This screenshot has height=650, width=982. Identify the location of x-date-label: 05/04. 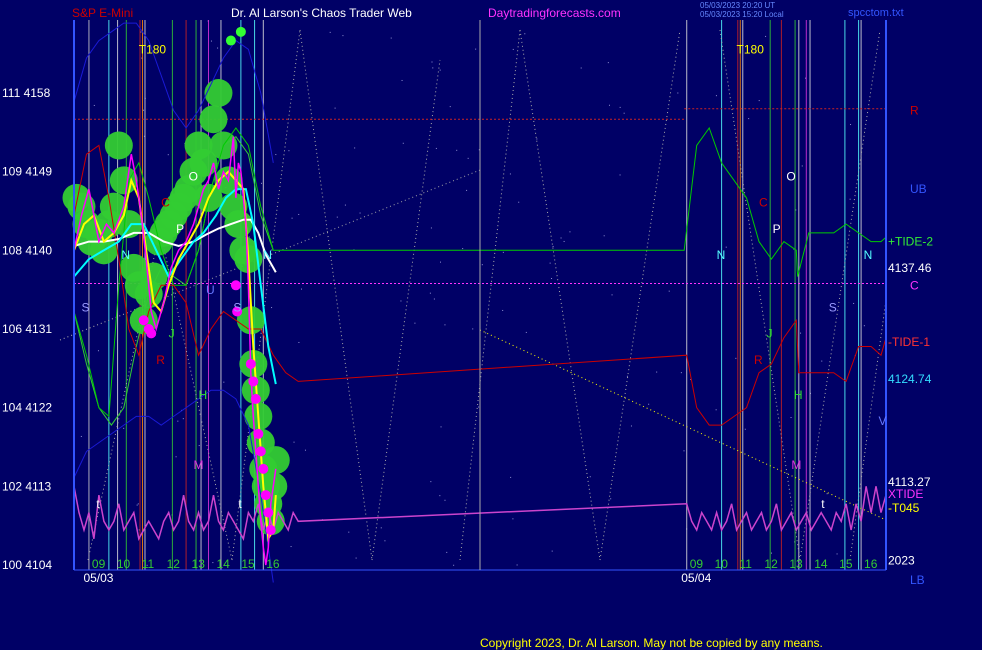
(696, 578).